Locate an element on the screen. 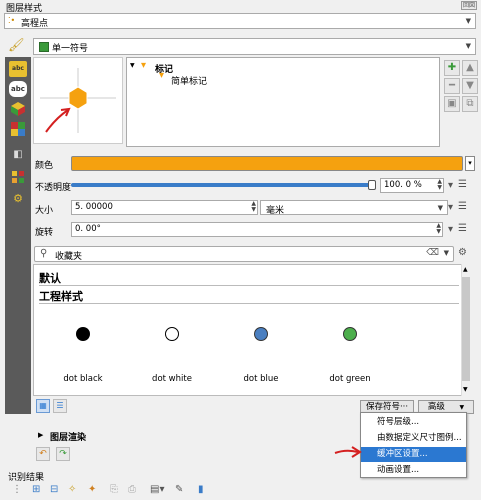 The image size is (481, 500). scrollbar-thumb is located at coordinates (466, 329).